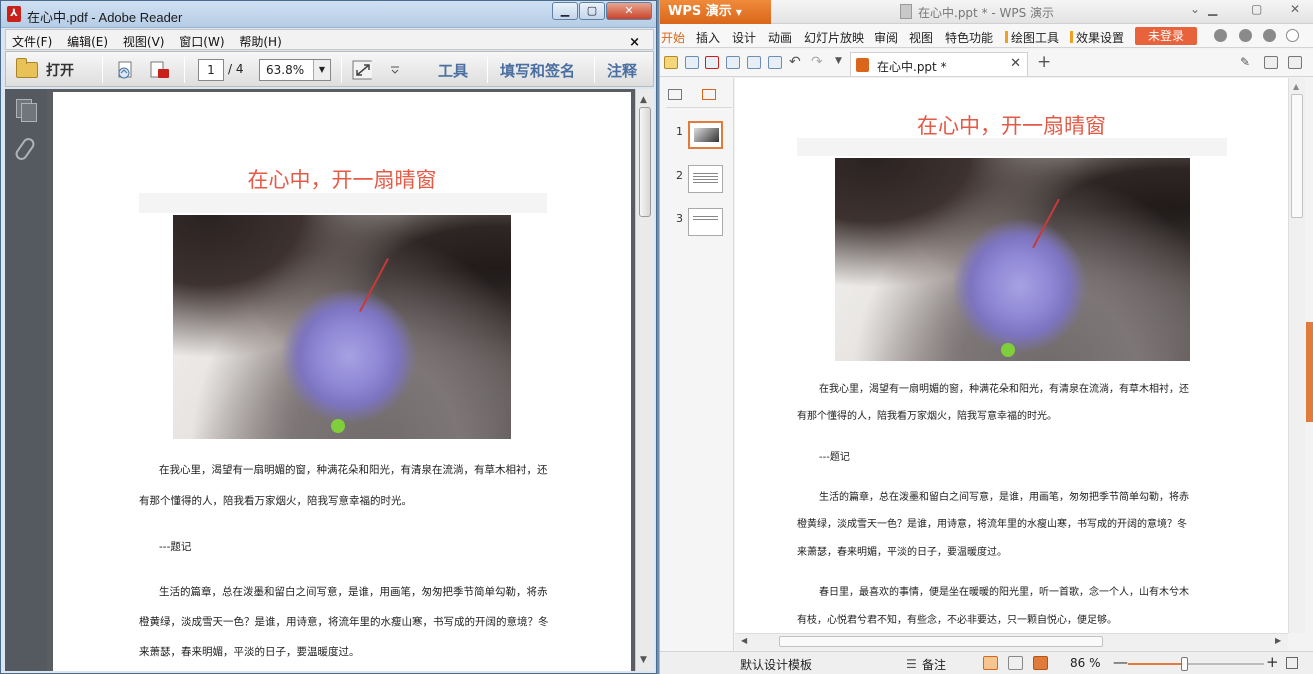 Image resolution: width=1313 pixels, height=674 pixels. Describe the element at coordinates (329, 39) in the screenshot. I see `adobe-menu-bar: 文件(F) 编辑(E) 视图(V) 窗口(W) 帮助(H) ×` at that location.